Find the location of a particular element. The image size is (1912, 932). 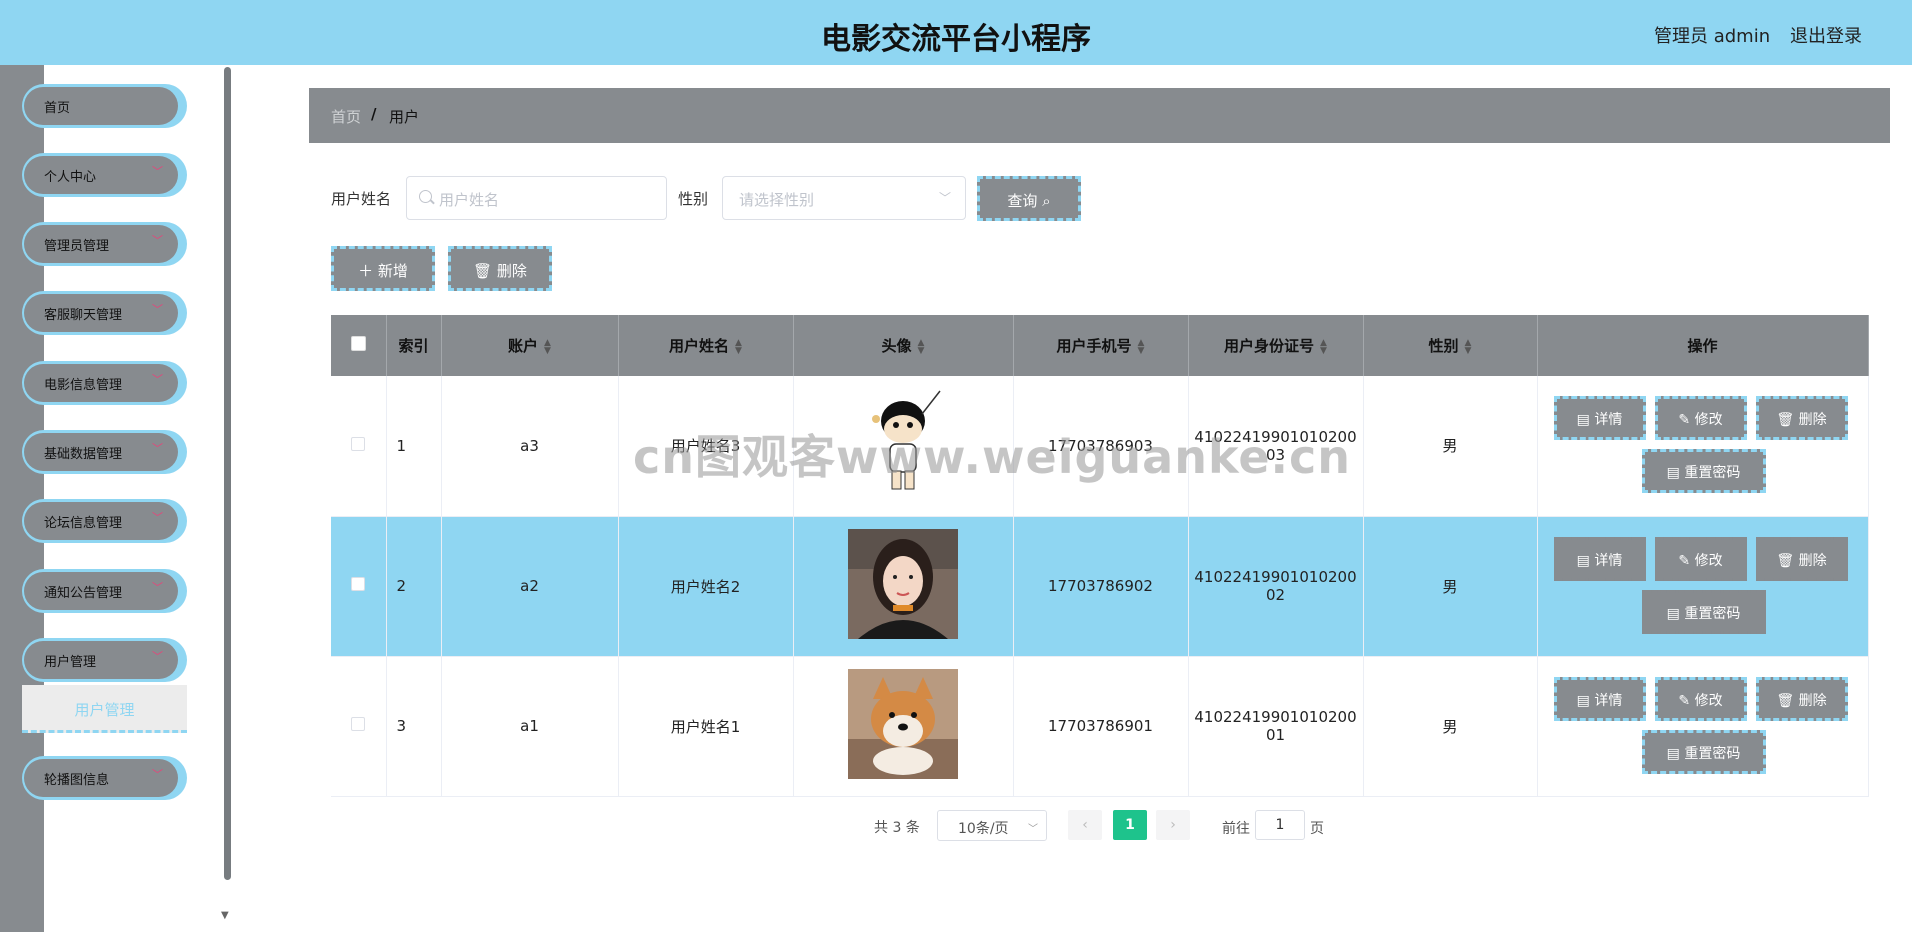

cell-gender: 男 is located at coordinates (1450, 726).